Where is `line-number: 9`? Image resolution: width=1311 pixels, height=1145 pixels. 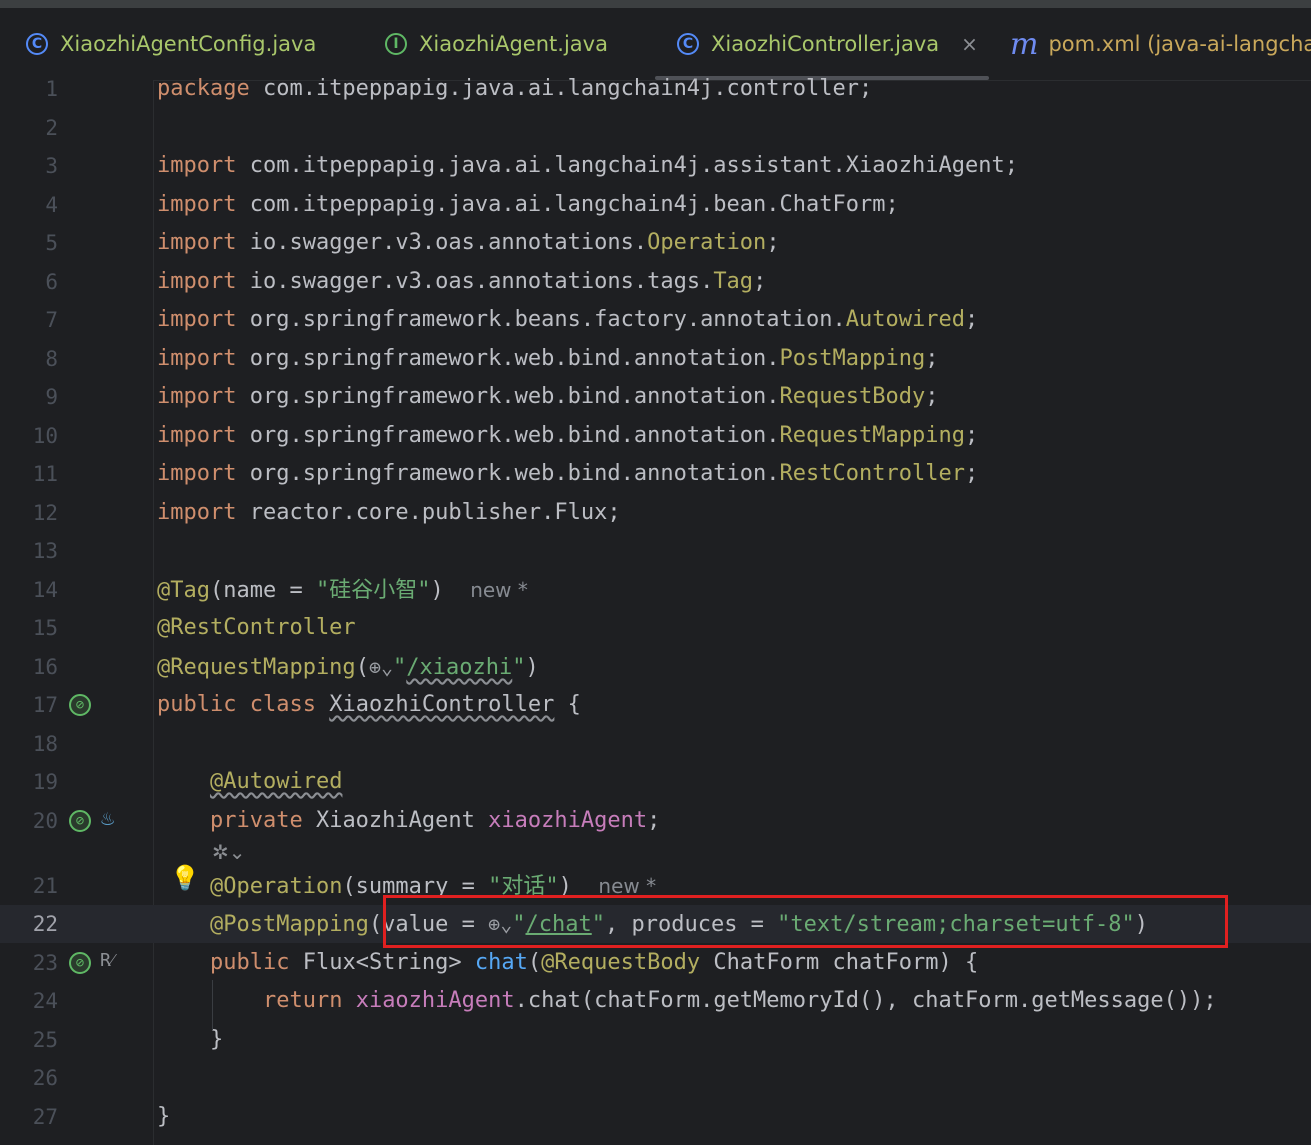 line-number: 9 is located at coordinates (51, 397).